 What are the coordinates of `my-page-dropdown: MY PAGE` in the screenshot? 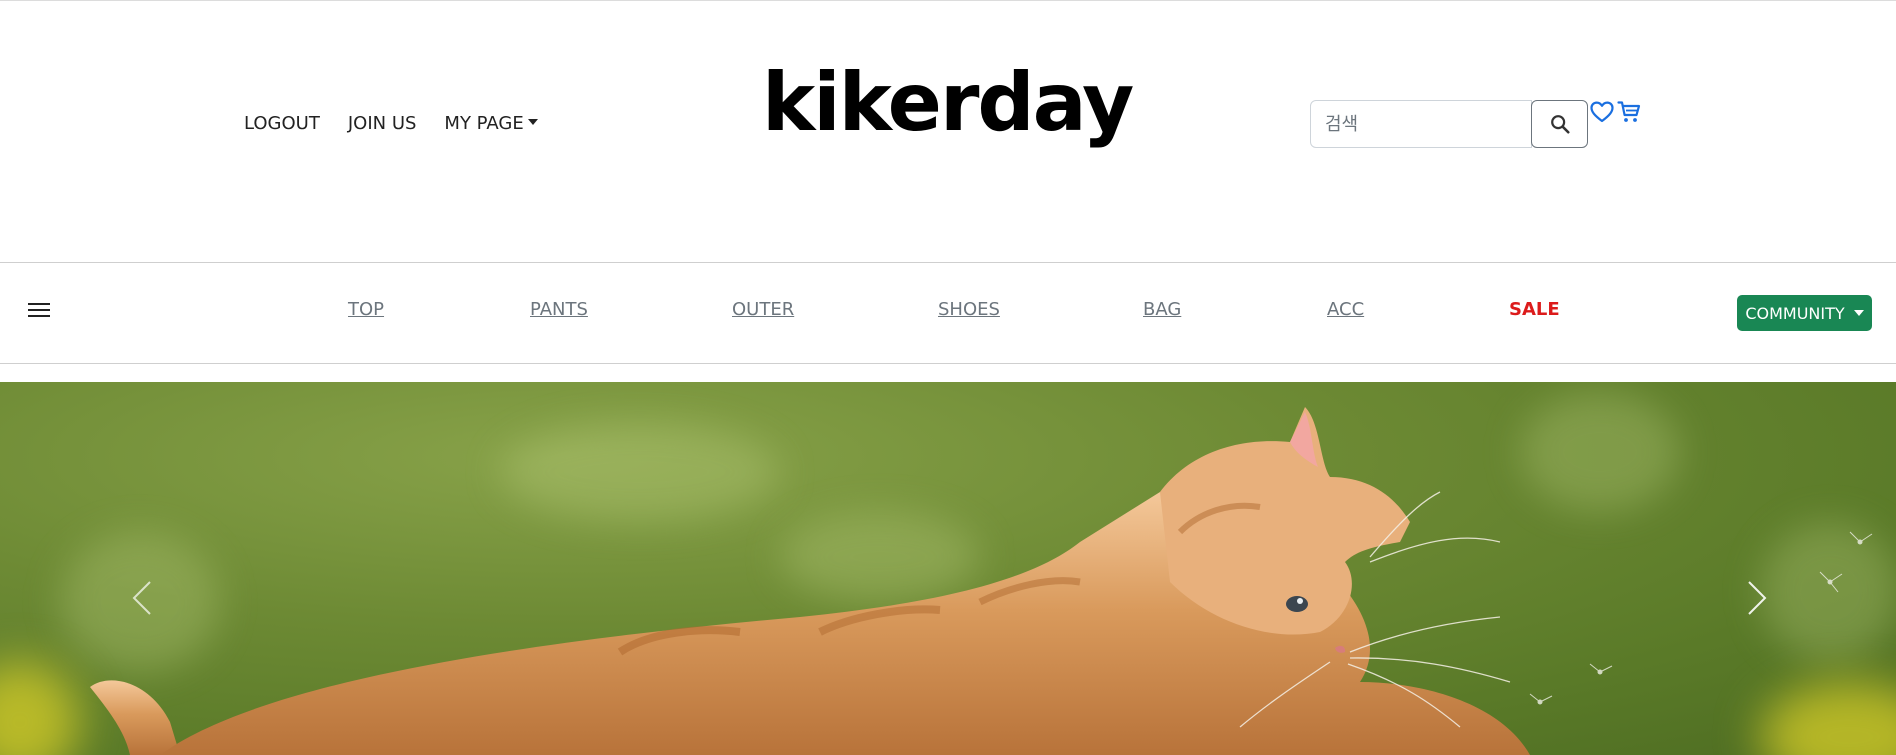 It's located at (491, 123).